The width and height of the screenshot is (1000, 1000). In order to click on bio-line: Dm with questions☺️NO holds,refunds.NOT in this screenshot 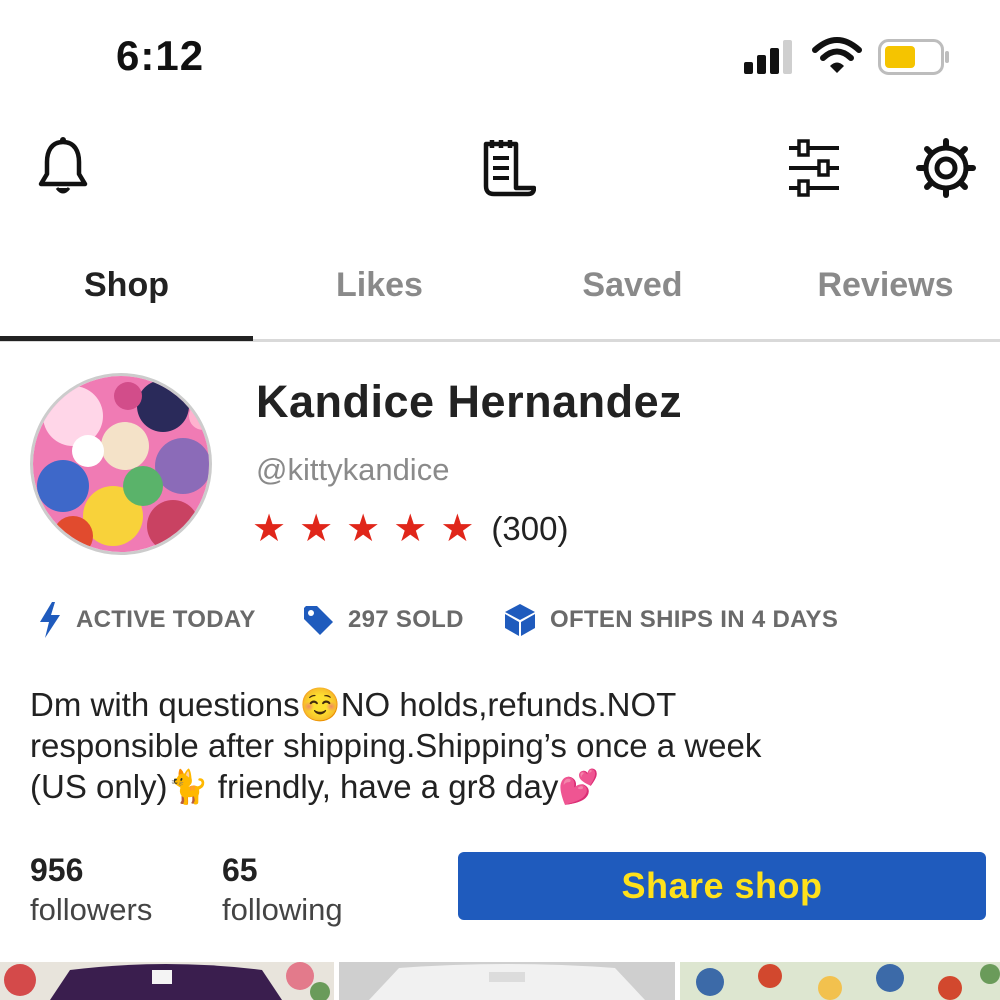, I will do `click(353, 704)`.